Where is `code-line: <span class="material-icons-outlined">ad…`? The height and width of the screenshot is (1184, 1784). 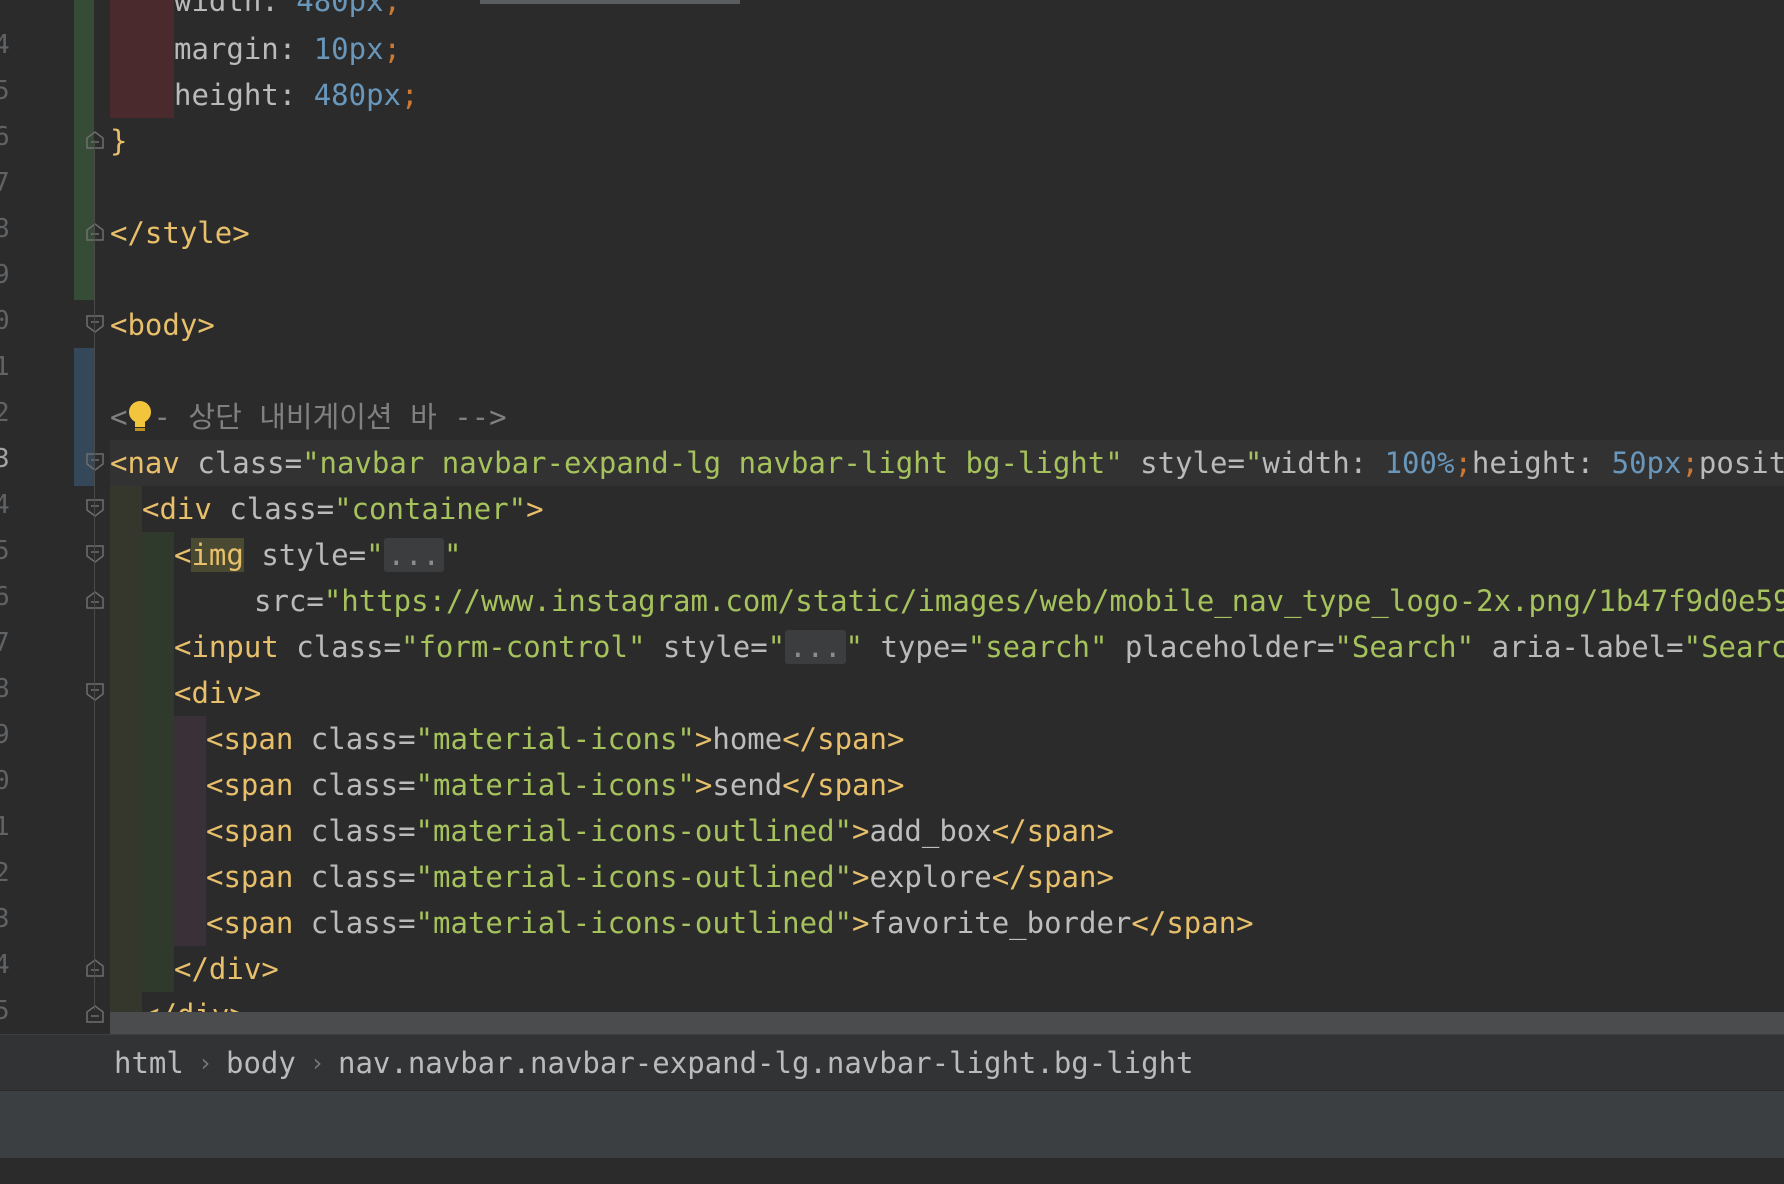 code-line: <span class="material-icons-outlined">ad… is located at coordinates (612, 831).